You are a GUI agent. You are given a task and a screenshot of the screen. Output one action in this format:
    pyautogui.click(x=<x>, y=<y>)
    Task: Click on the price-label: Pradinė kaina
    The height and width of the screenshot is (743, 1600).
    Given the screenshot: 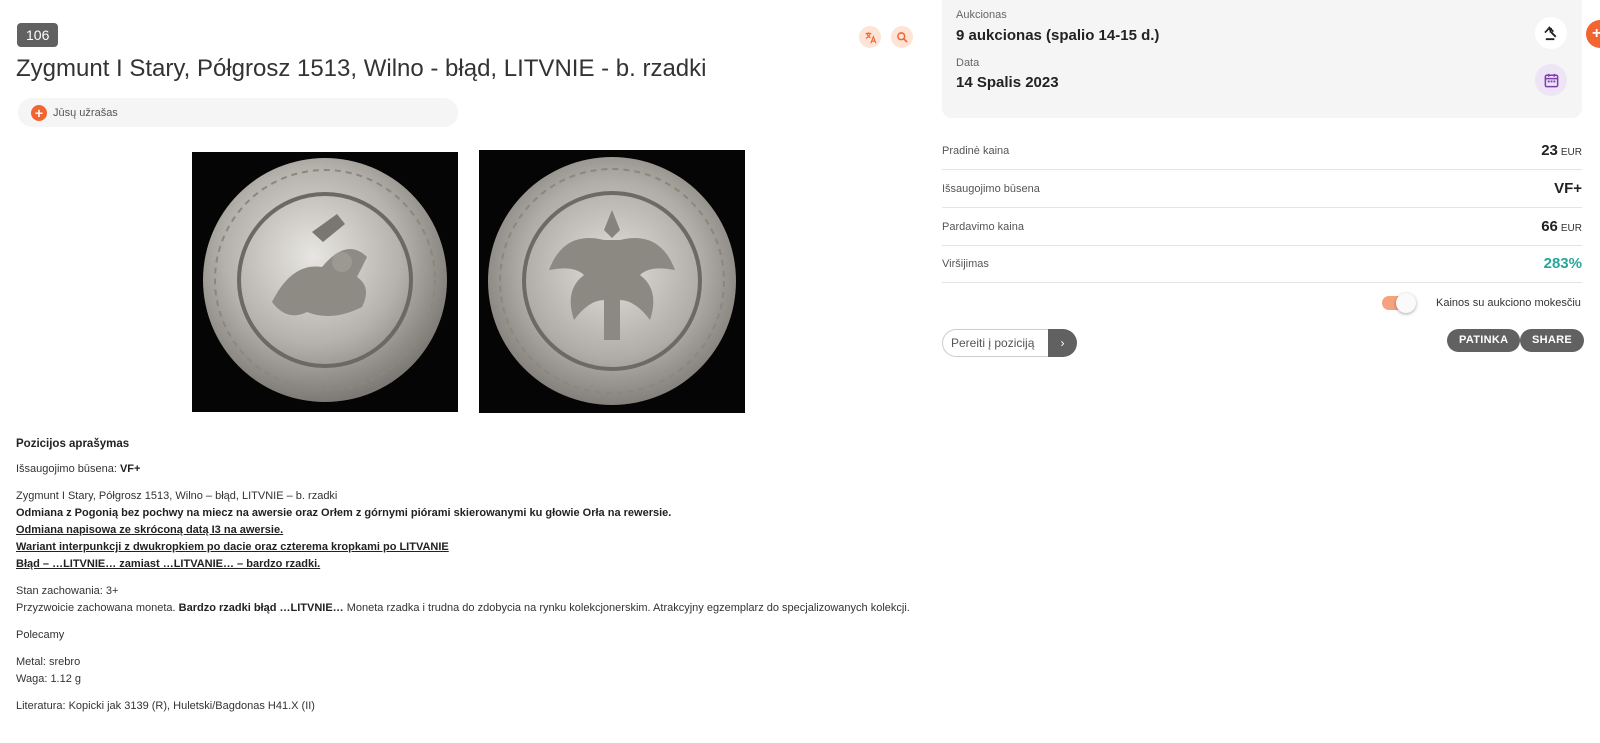 What is the action you would take?
    pyautogui.click(x=976, y=150)
    